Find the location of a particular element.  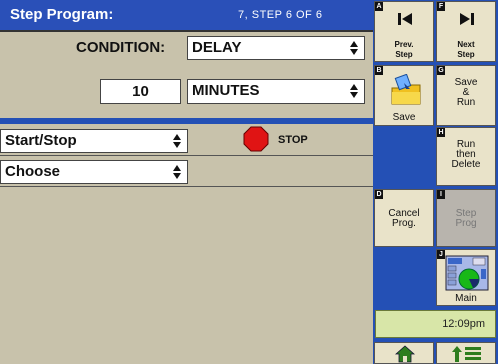

save-and-run-button: G Save & Run is located at coordinates (466, 95).